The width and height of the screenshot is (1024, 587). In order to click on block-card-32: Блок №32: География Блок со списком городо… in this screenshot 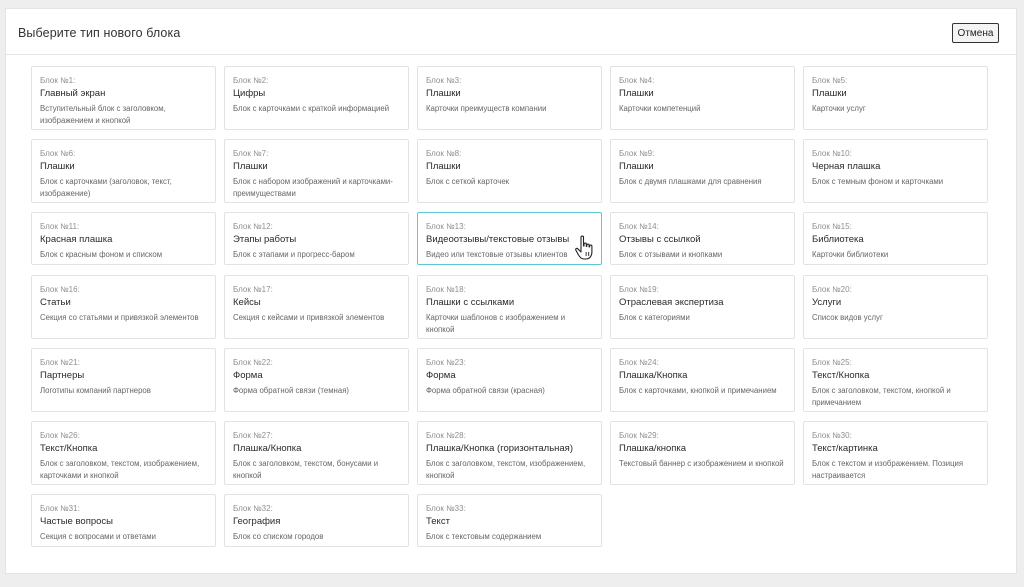, I will do `click(316, 520)`.